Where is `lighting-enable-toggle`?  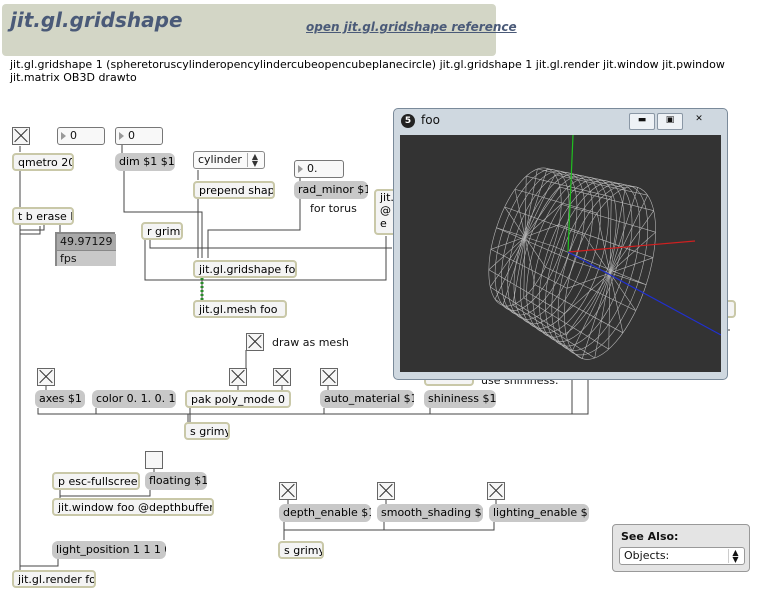 lighting-enable-toggle is located at coordinates (496, 491).